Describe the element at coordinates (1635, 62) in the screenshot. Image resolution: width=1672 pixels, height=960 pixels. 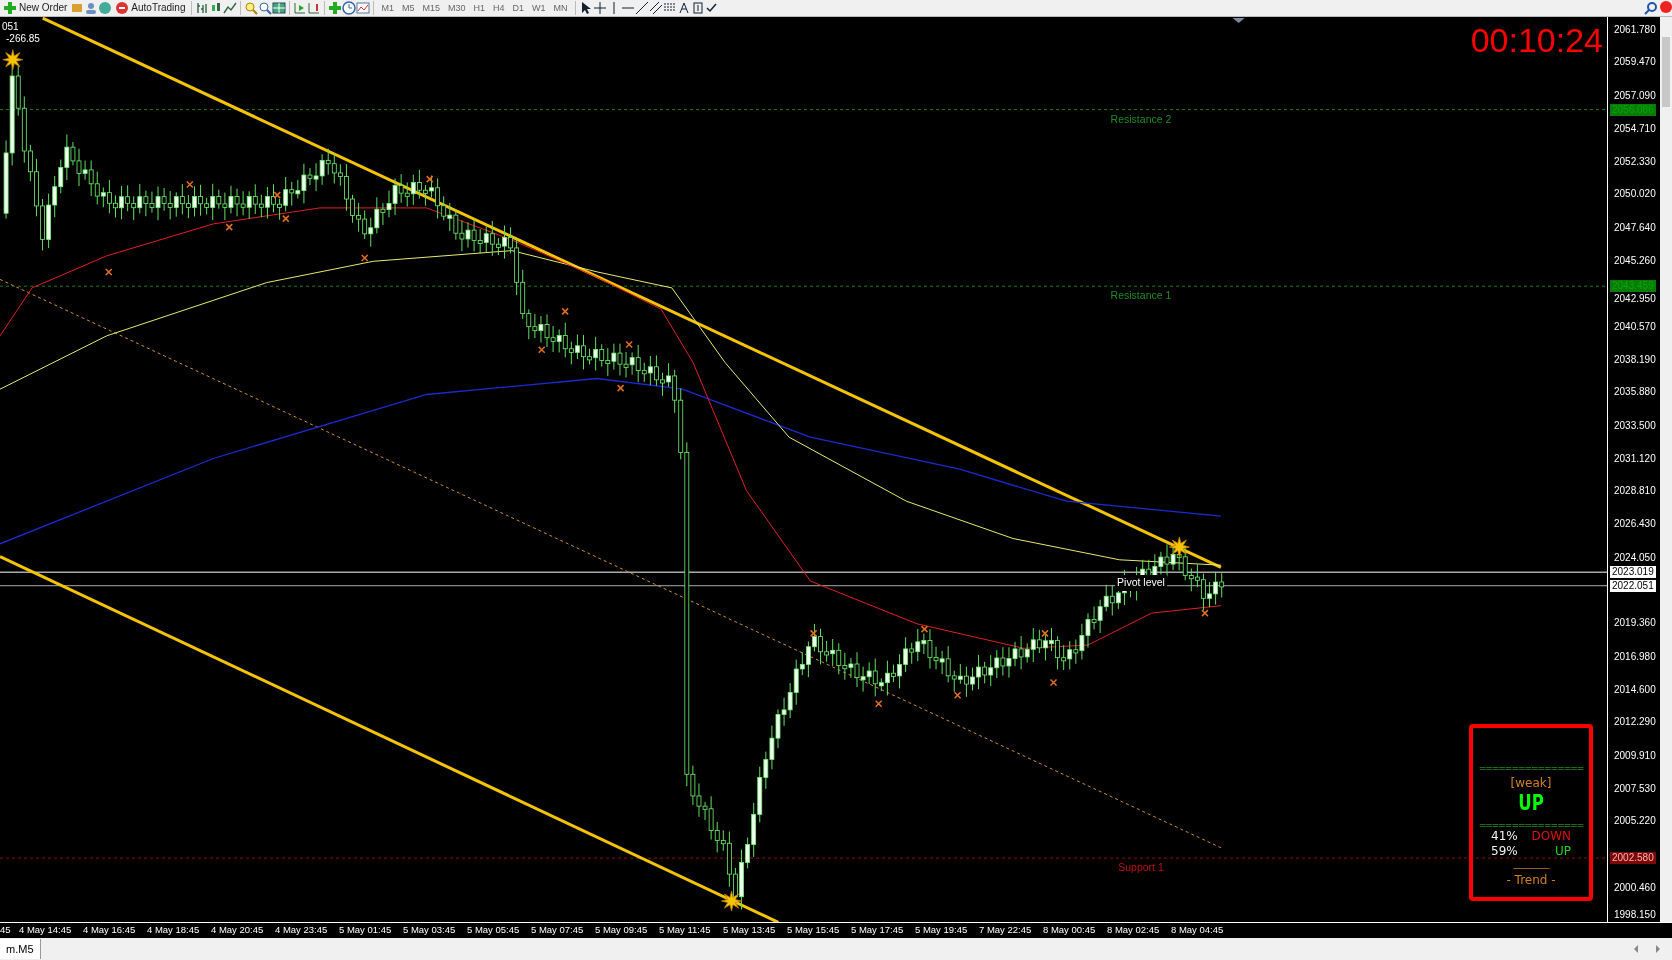
I see `price-label: 2059.470` at that location.